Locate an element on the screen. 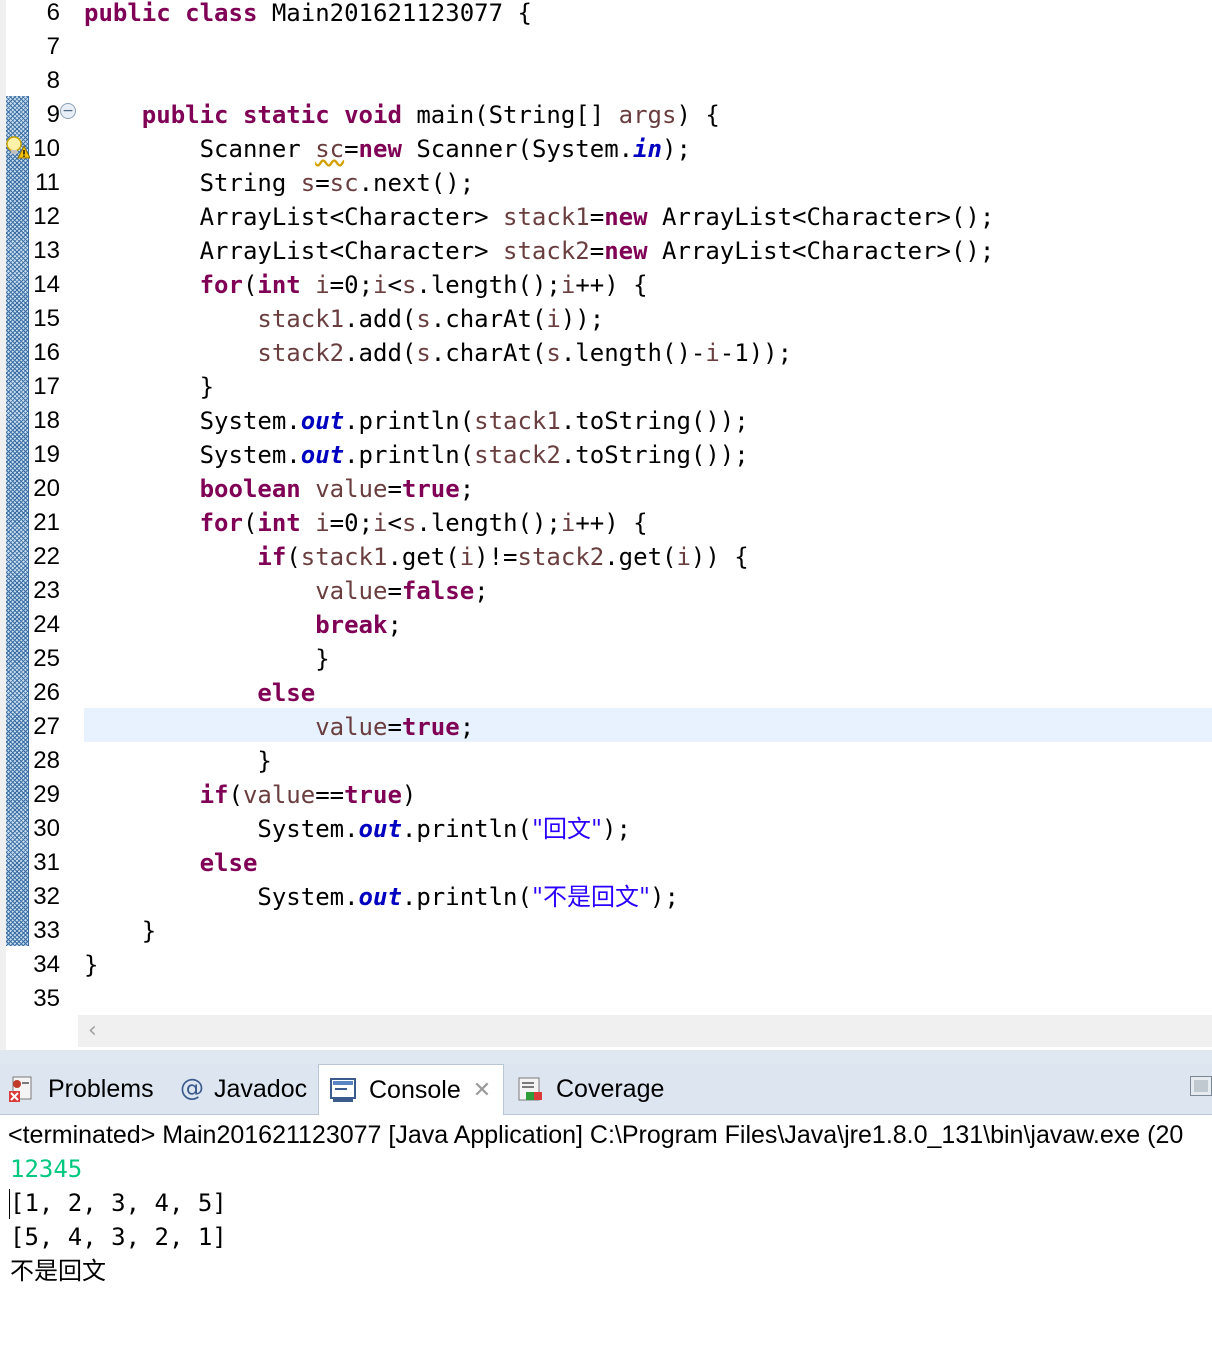 The image size is (1212, 1349). code-token: Main201621123077 { is located at coordinates (394, 13).